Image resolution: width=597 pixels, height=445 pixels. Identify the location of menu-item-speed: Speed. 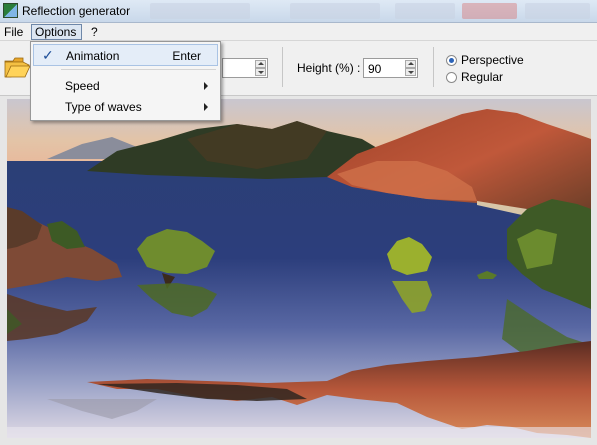
(125, 86).